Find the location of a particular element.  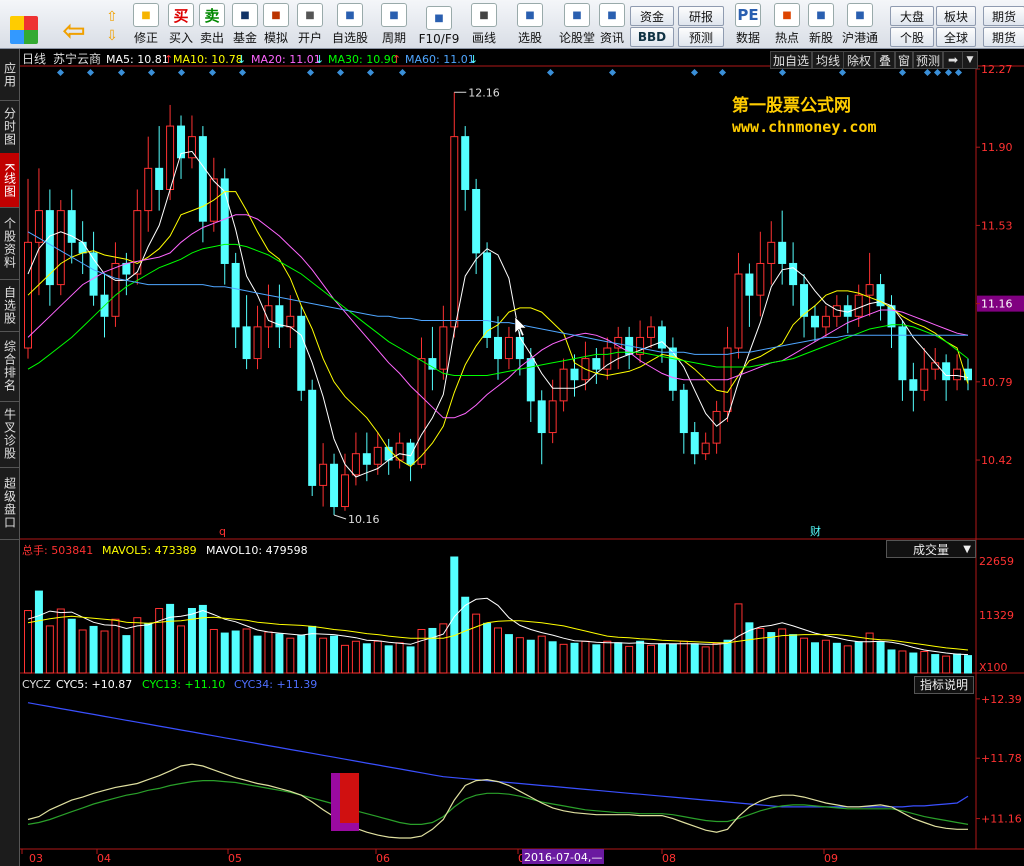

clock-icon: ■ is located at coordinates (394, 15).